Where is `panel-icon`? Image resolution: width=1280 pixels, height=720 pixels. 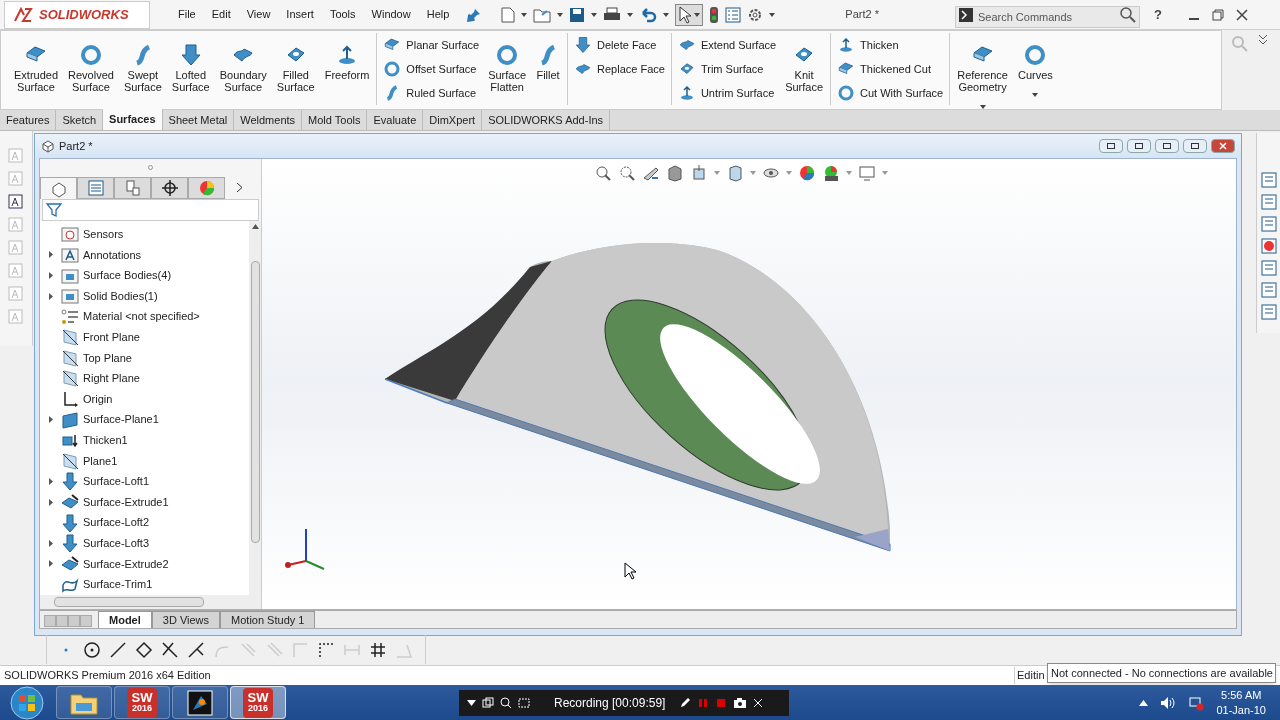
panel-icon is located at coordinates (1269, 246).